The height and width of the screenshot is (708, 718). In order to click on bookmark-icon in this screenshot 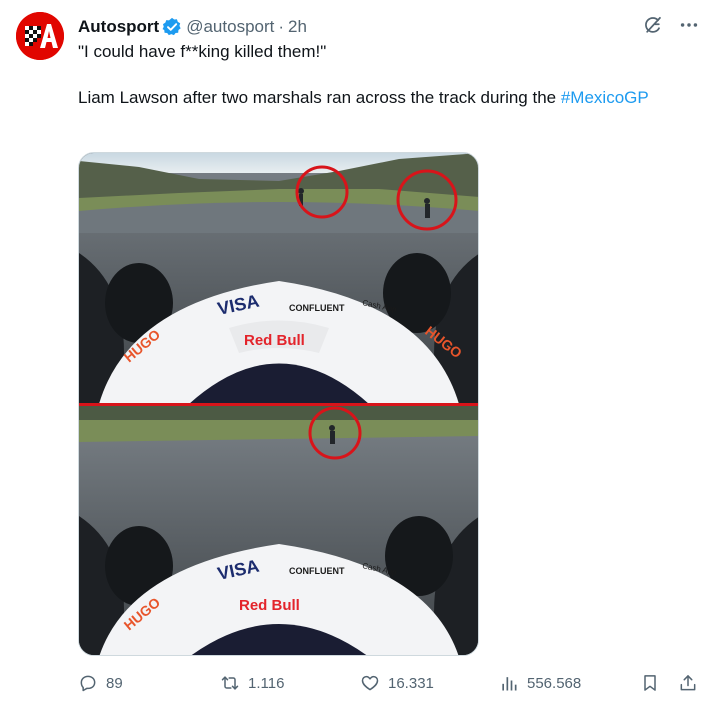, I will do `click(650, 683)`.